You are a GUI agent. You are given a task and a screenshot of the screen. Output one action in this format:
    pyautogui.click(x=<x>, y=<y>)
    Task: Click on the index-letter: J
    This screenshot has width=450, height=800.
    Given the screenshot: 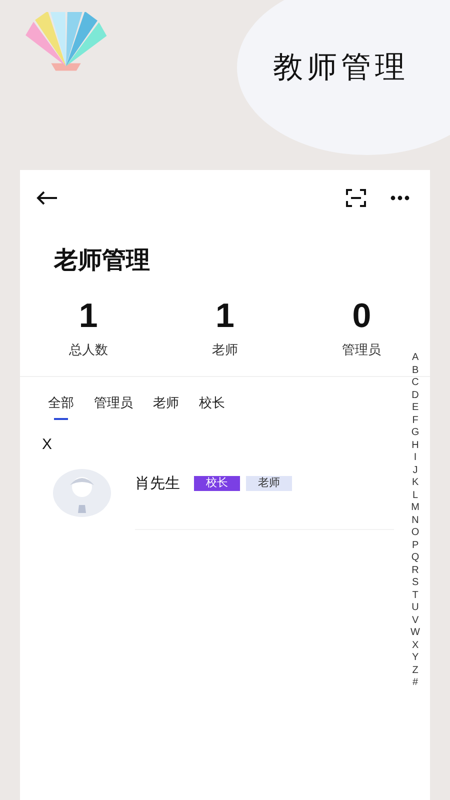 What is the action you would take?
    pyautogui.click(x=415, y=470)
    